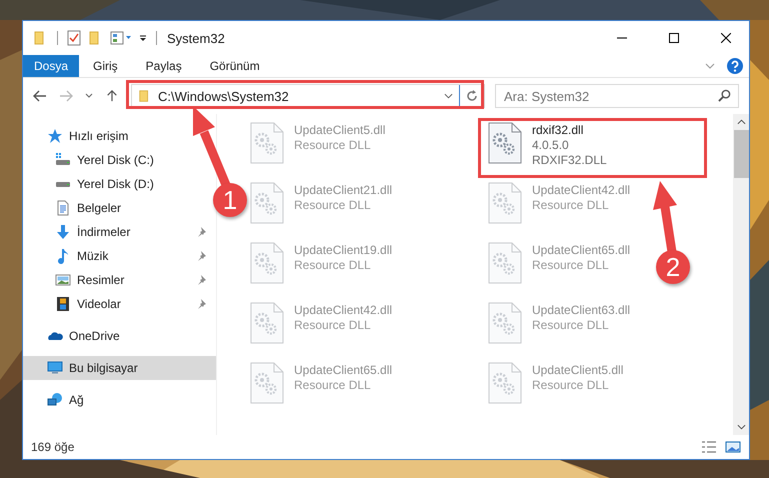 This screenshot has height=478, width=769. I want to click on sidebar-label: Belgeler, so click(99, 208).